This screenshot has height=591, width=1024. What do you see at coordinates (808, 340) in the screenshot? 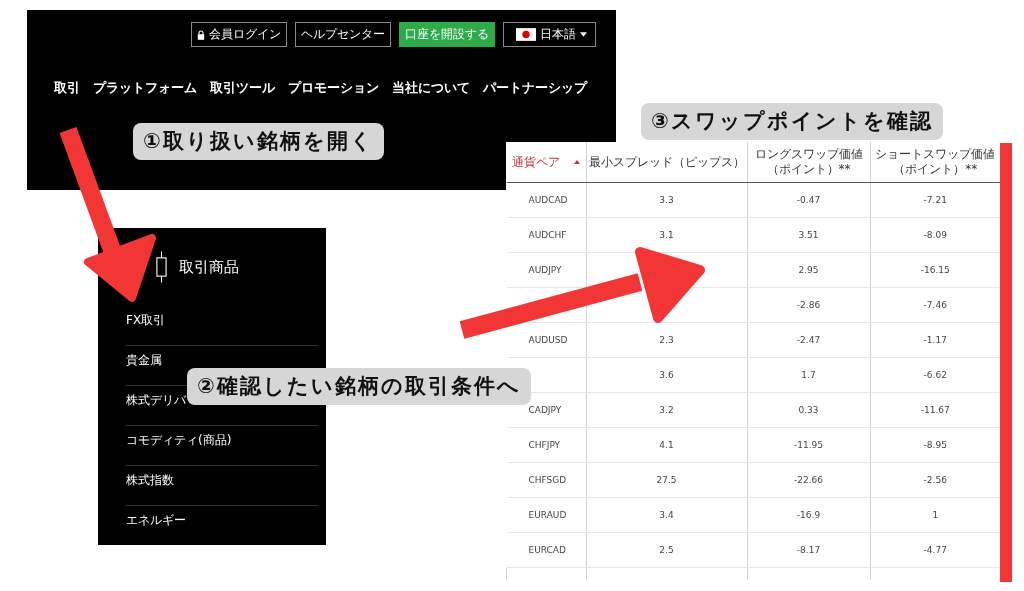
I see `table-cell: -2.47` at bounding box center [808, 340].